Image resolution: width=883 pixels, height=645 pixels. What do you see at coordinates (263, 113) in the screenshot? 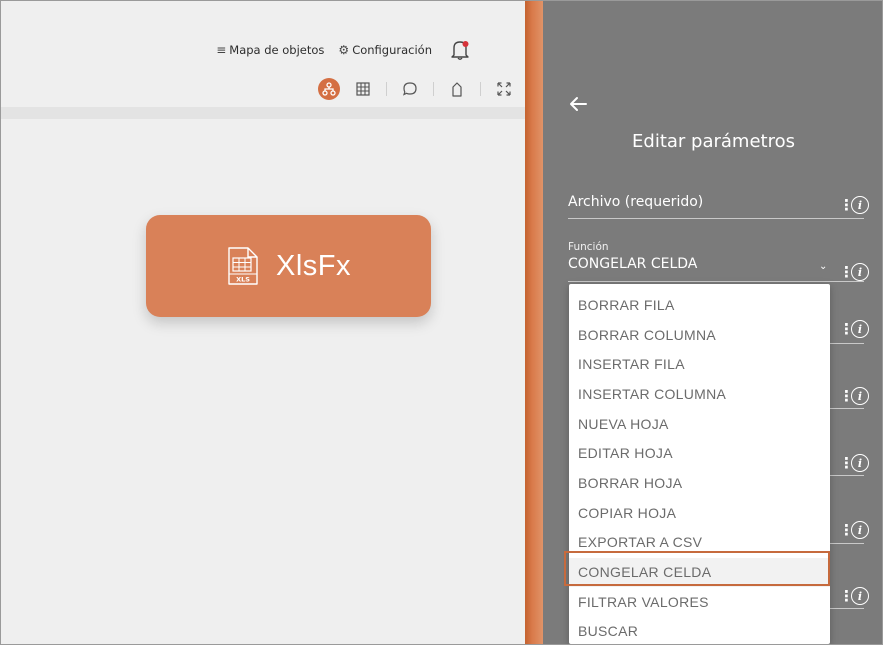
I see `canvas-header-strip` at bounding box center [263, 113].